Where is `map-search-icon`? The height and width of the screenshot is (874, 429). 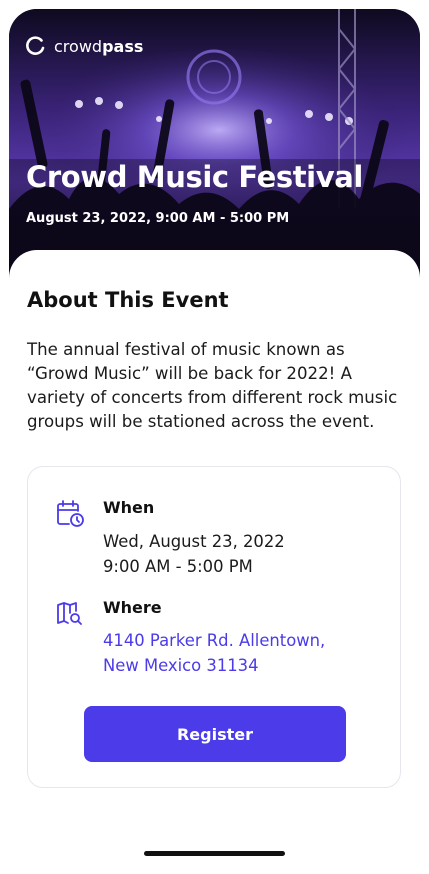 map-search-icon is located at coordinates (69, 613).